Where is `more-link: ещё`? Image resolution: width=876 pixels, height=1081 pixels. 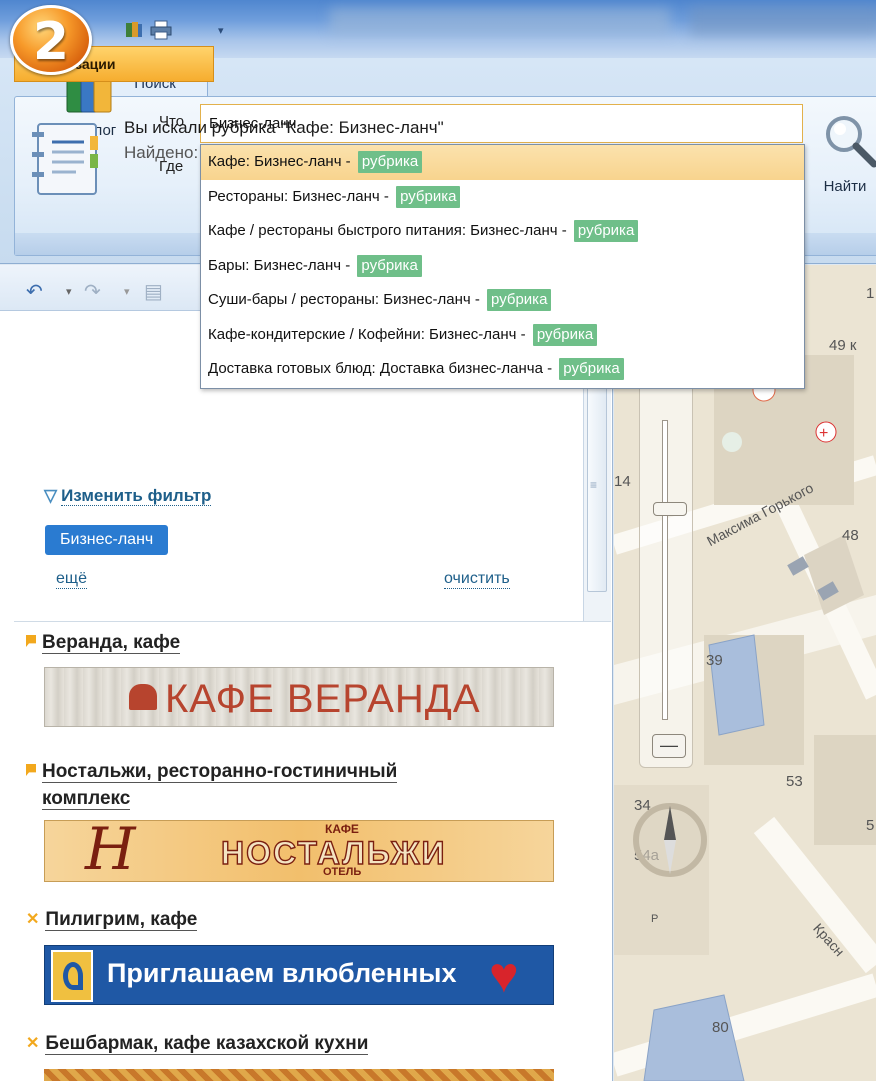
more-link: ещё is located at coordinates (71, 579).